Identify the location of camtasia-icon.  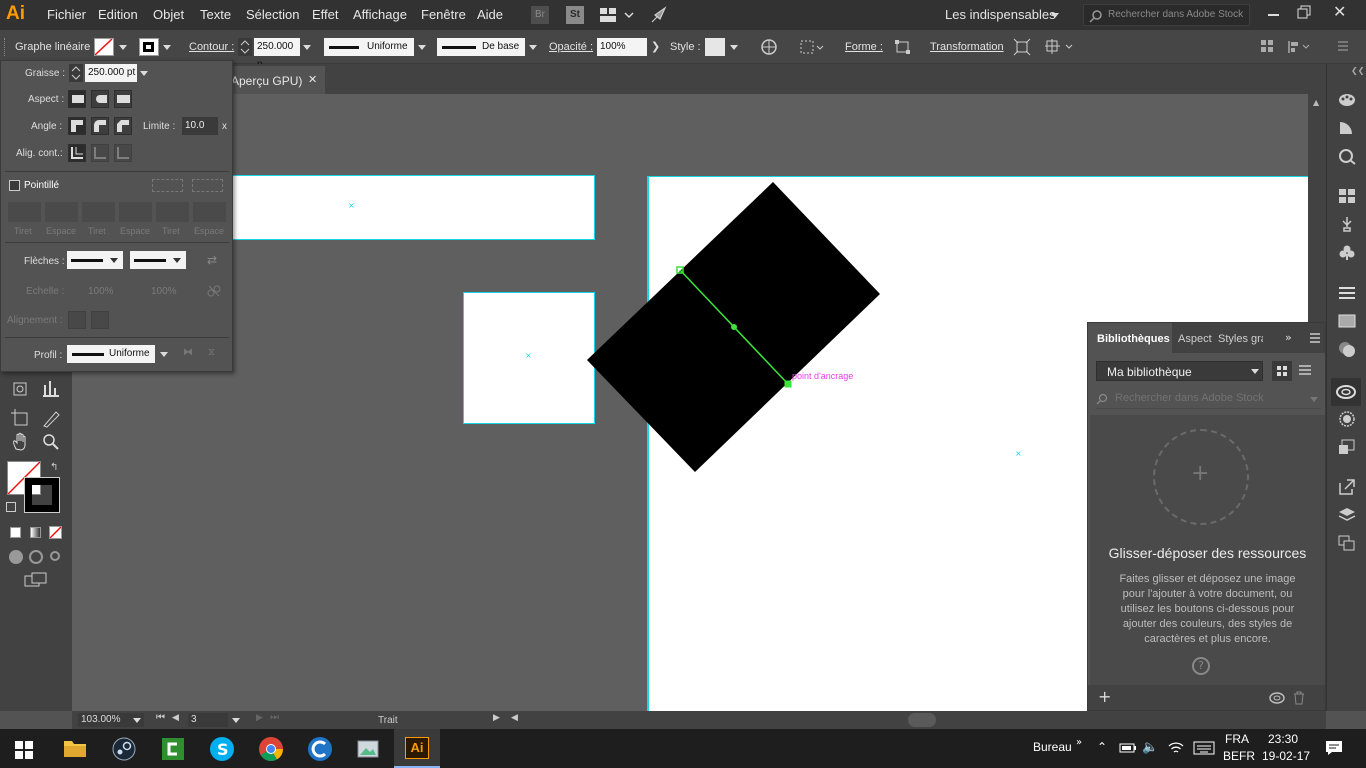
(173, 750).